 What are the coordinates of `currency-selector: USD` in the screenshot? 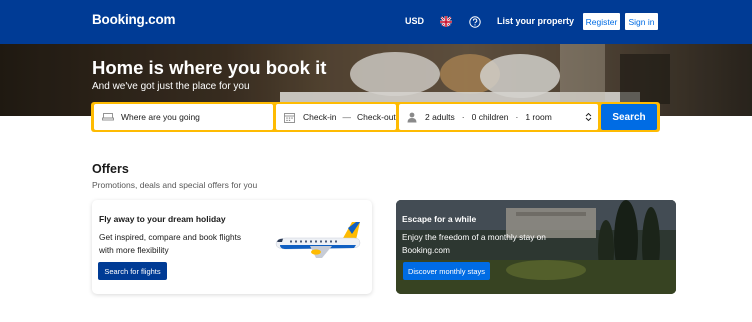 It's located at (414, 21).